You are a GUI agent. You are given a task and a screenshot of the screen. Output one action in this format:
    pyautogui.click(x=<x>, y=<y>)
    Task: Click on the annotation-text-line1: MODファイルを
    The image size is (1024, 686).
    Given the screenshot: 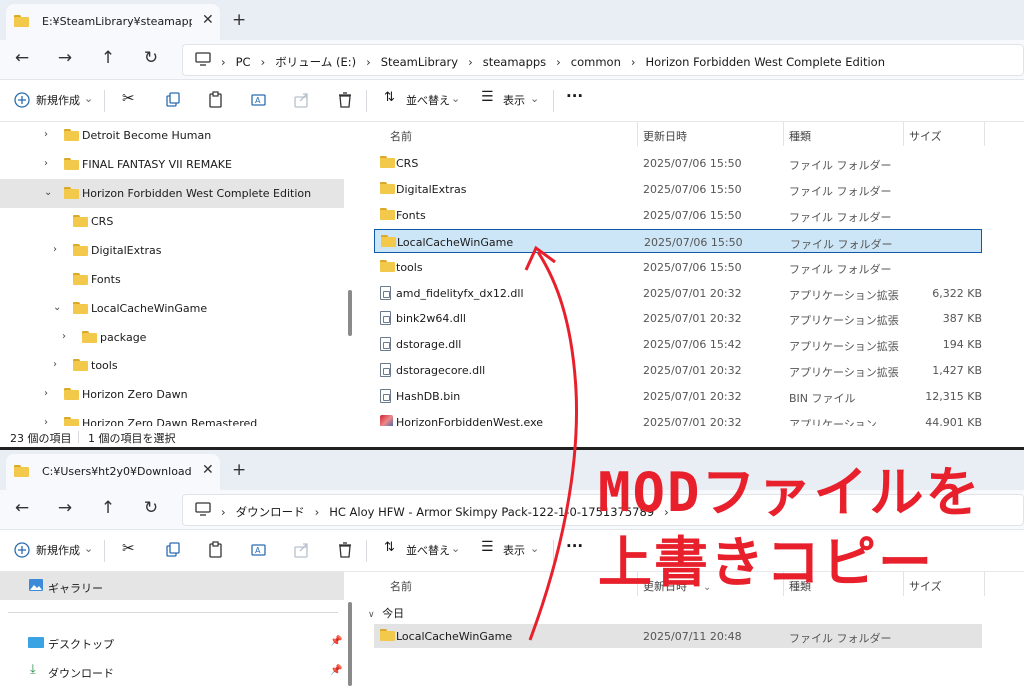 What is the action you would take?
    pyautogui.click(x=790, y=492)
    